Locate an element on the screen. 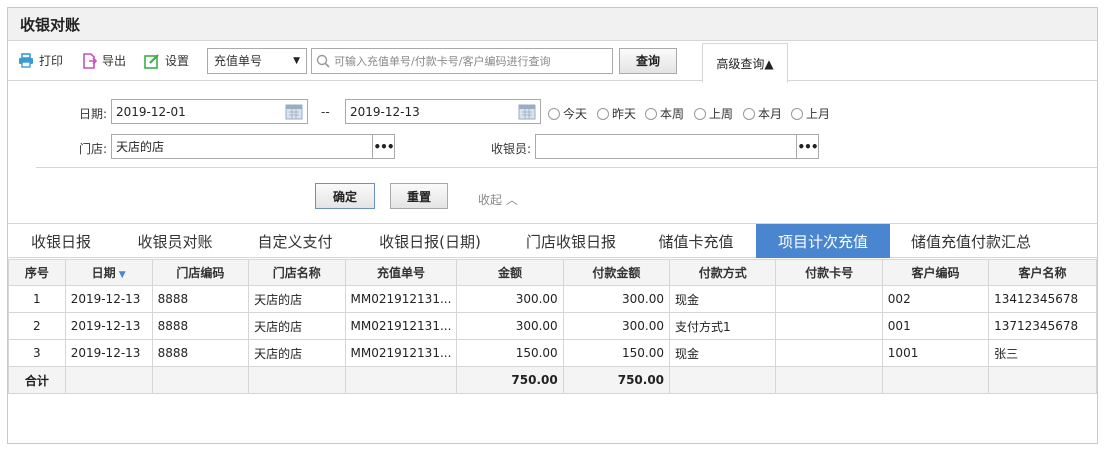 This screenshot has height=450, width=1106. quick-date-today: 今天 is located at coordinates (567, 113).